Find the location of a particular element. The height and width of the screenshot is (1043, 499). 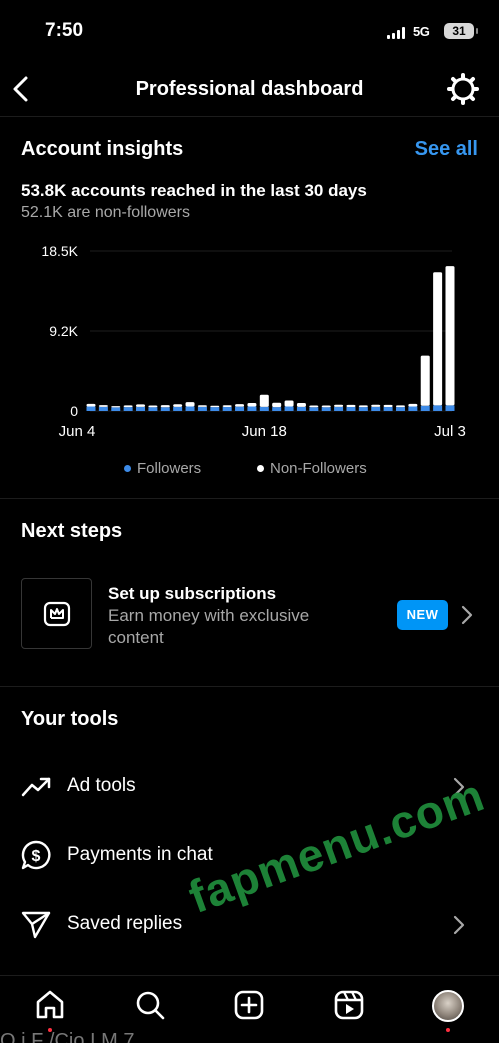

search-icon is located at coordinates (150, 1005).